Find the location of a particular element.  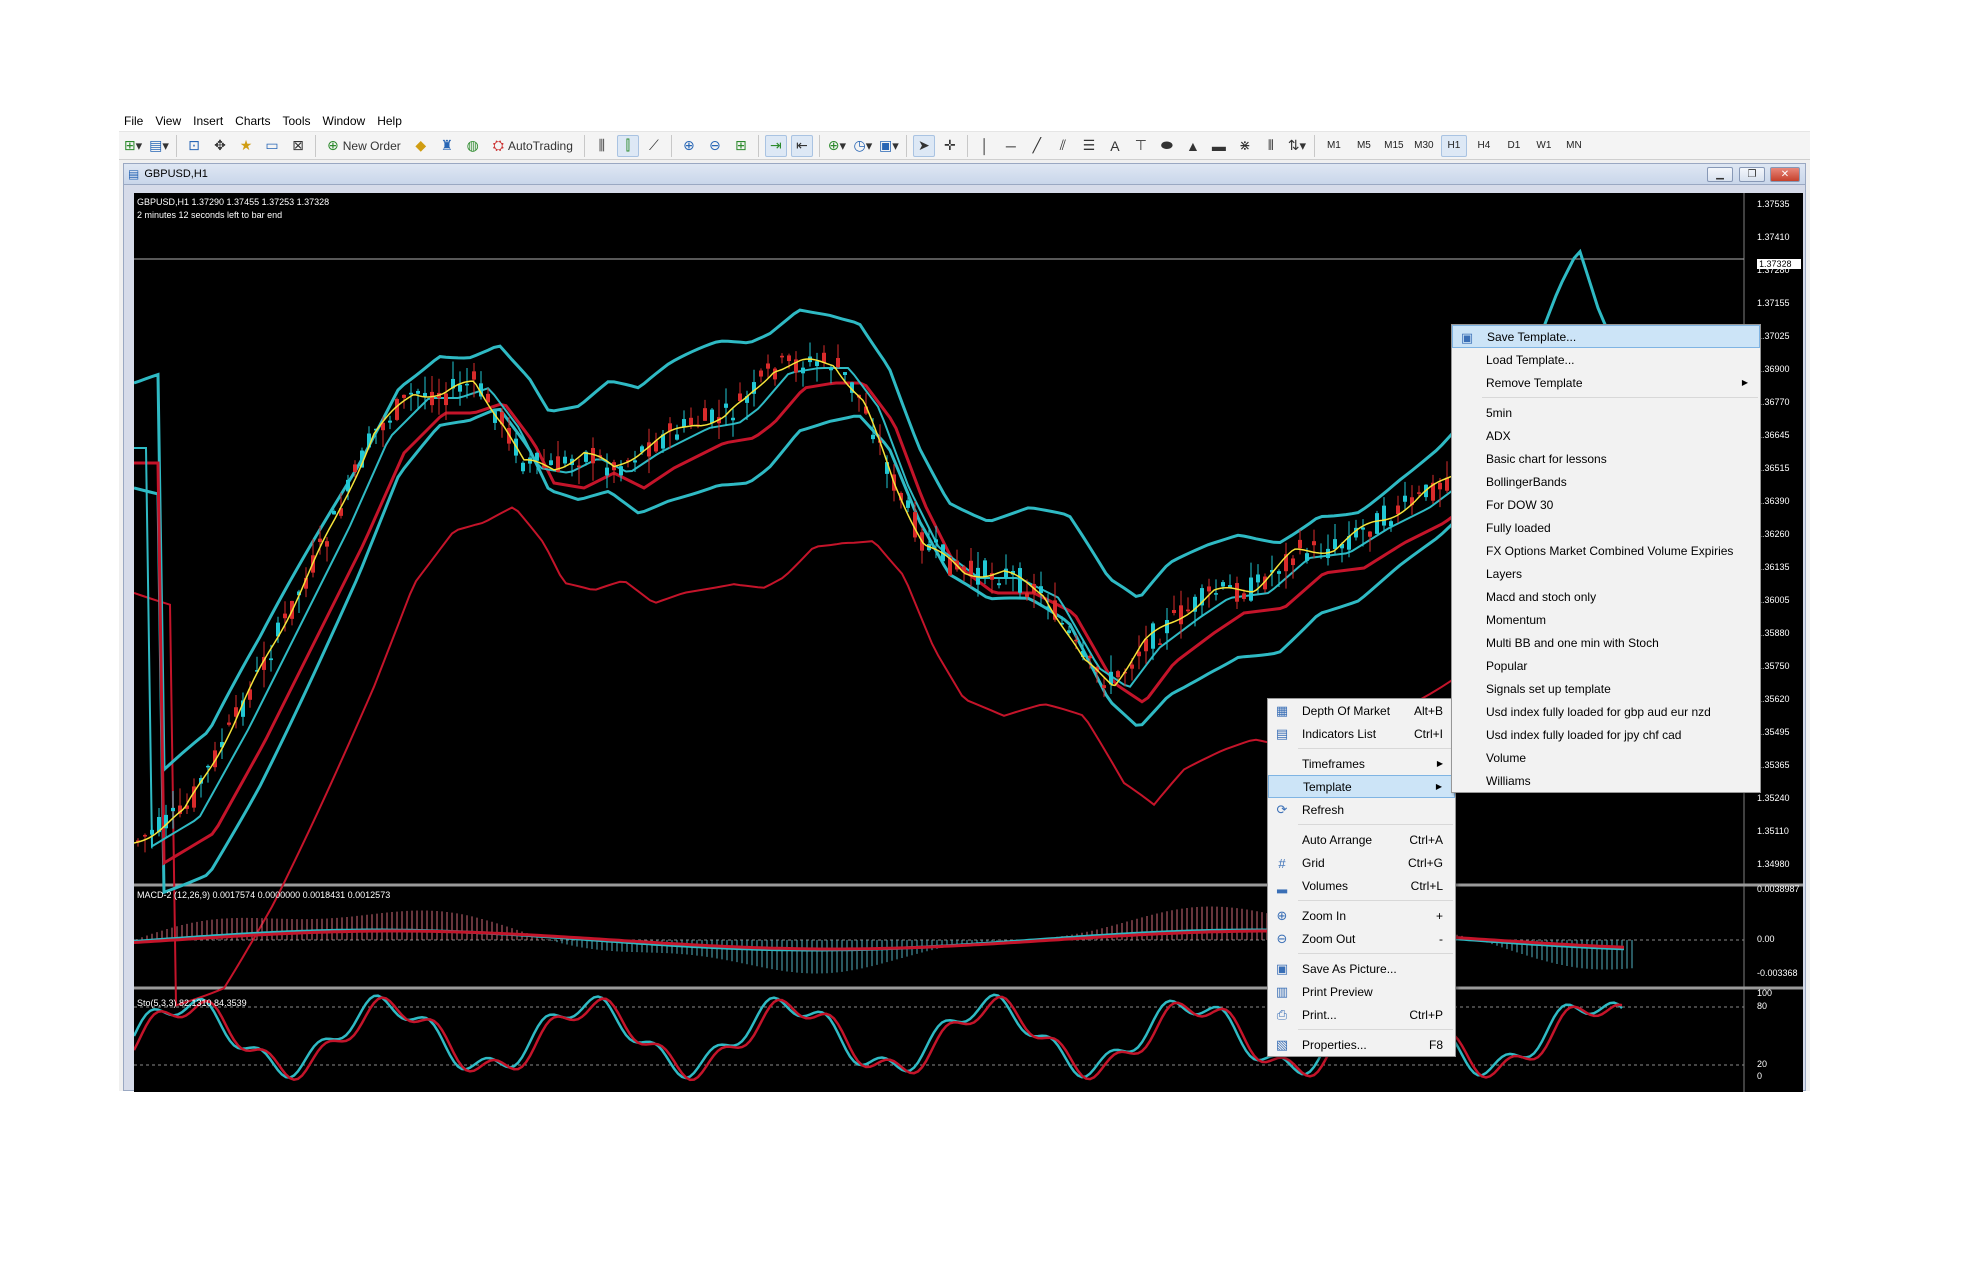

timeframe-d1: D1 is located at coordinates (1514, 146).